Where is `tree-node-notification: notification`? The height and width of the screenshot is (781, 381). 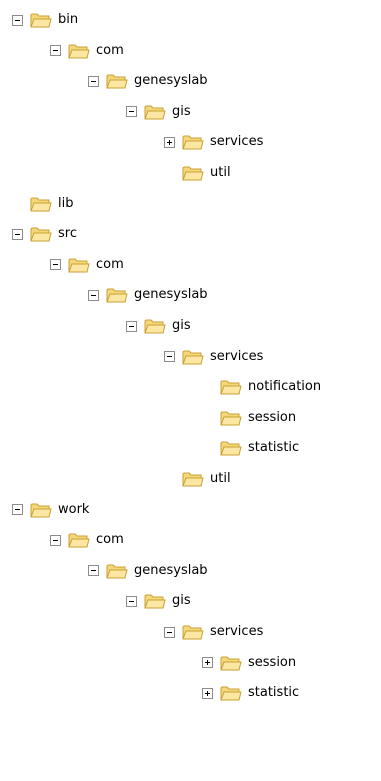 tree-node-notification: notification is located at coordinates (261, 387).